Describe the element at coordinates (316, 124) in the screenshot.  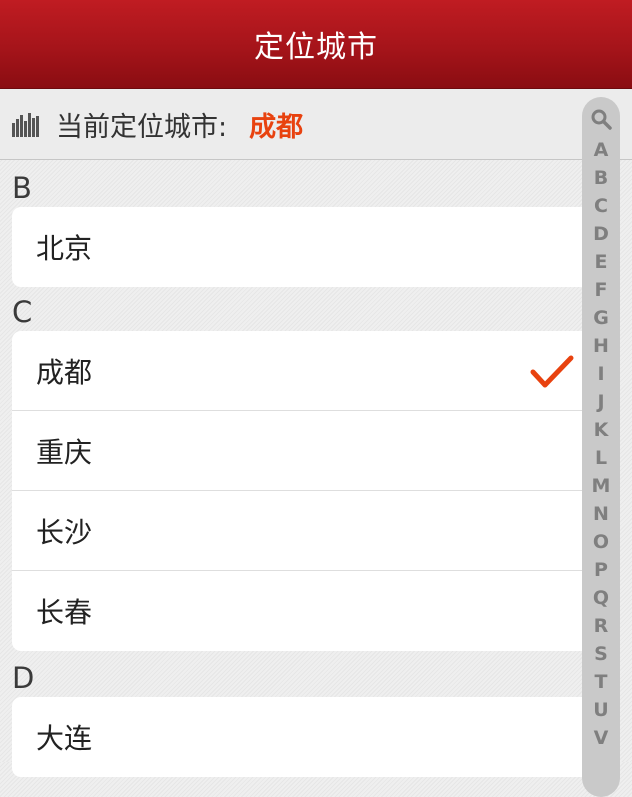
I see `current-location-bar: 当前定位城市: 成都` at that location.